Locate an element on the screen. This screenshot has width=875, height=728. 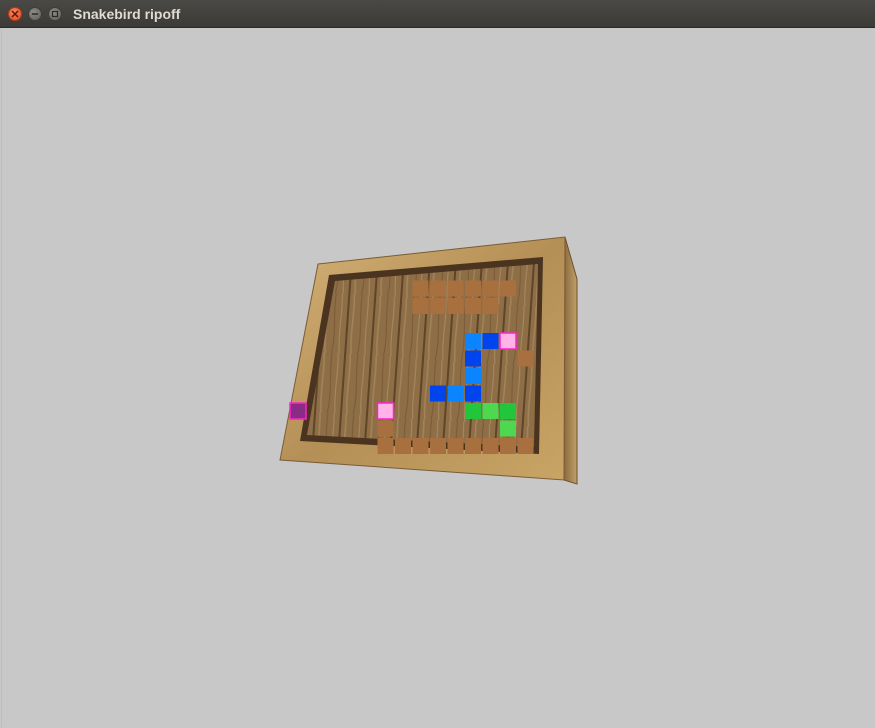
exit-portal is located at coordinates (298, 411).